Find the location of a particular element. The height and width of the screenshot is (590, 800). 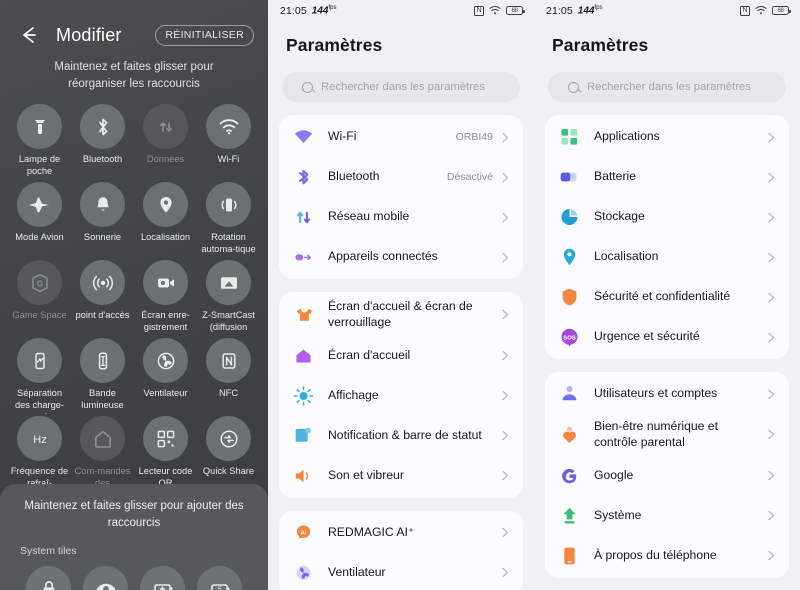

settings-row: Localisation is located at coordinates (667, 257).